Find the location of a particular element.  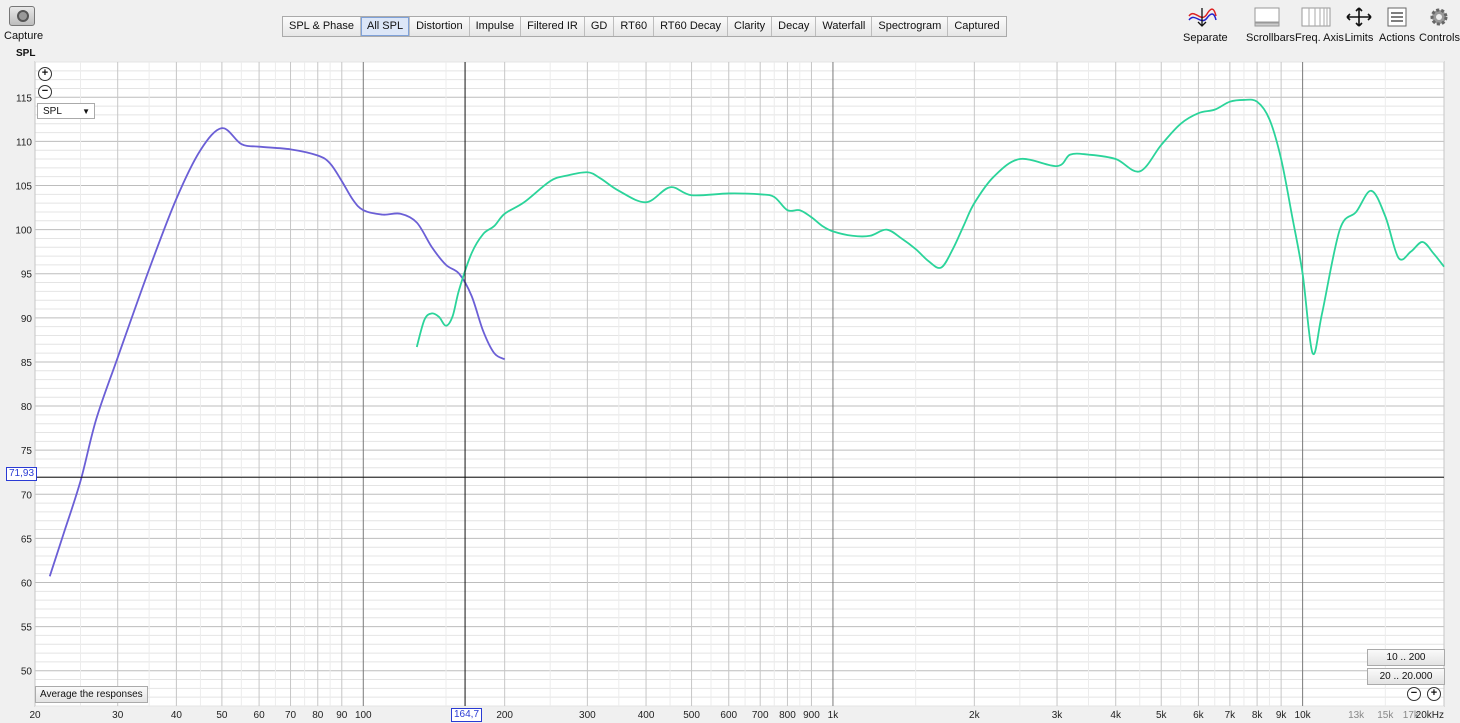

x-tick-label: 400 is located at coordinates (646, 715).